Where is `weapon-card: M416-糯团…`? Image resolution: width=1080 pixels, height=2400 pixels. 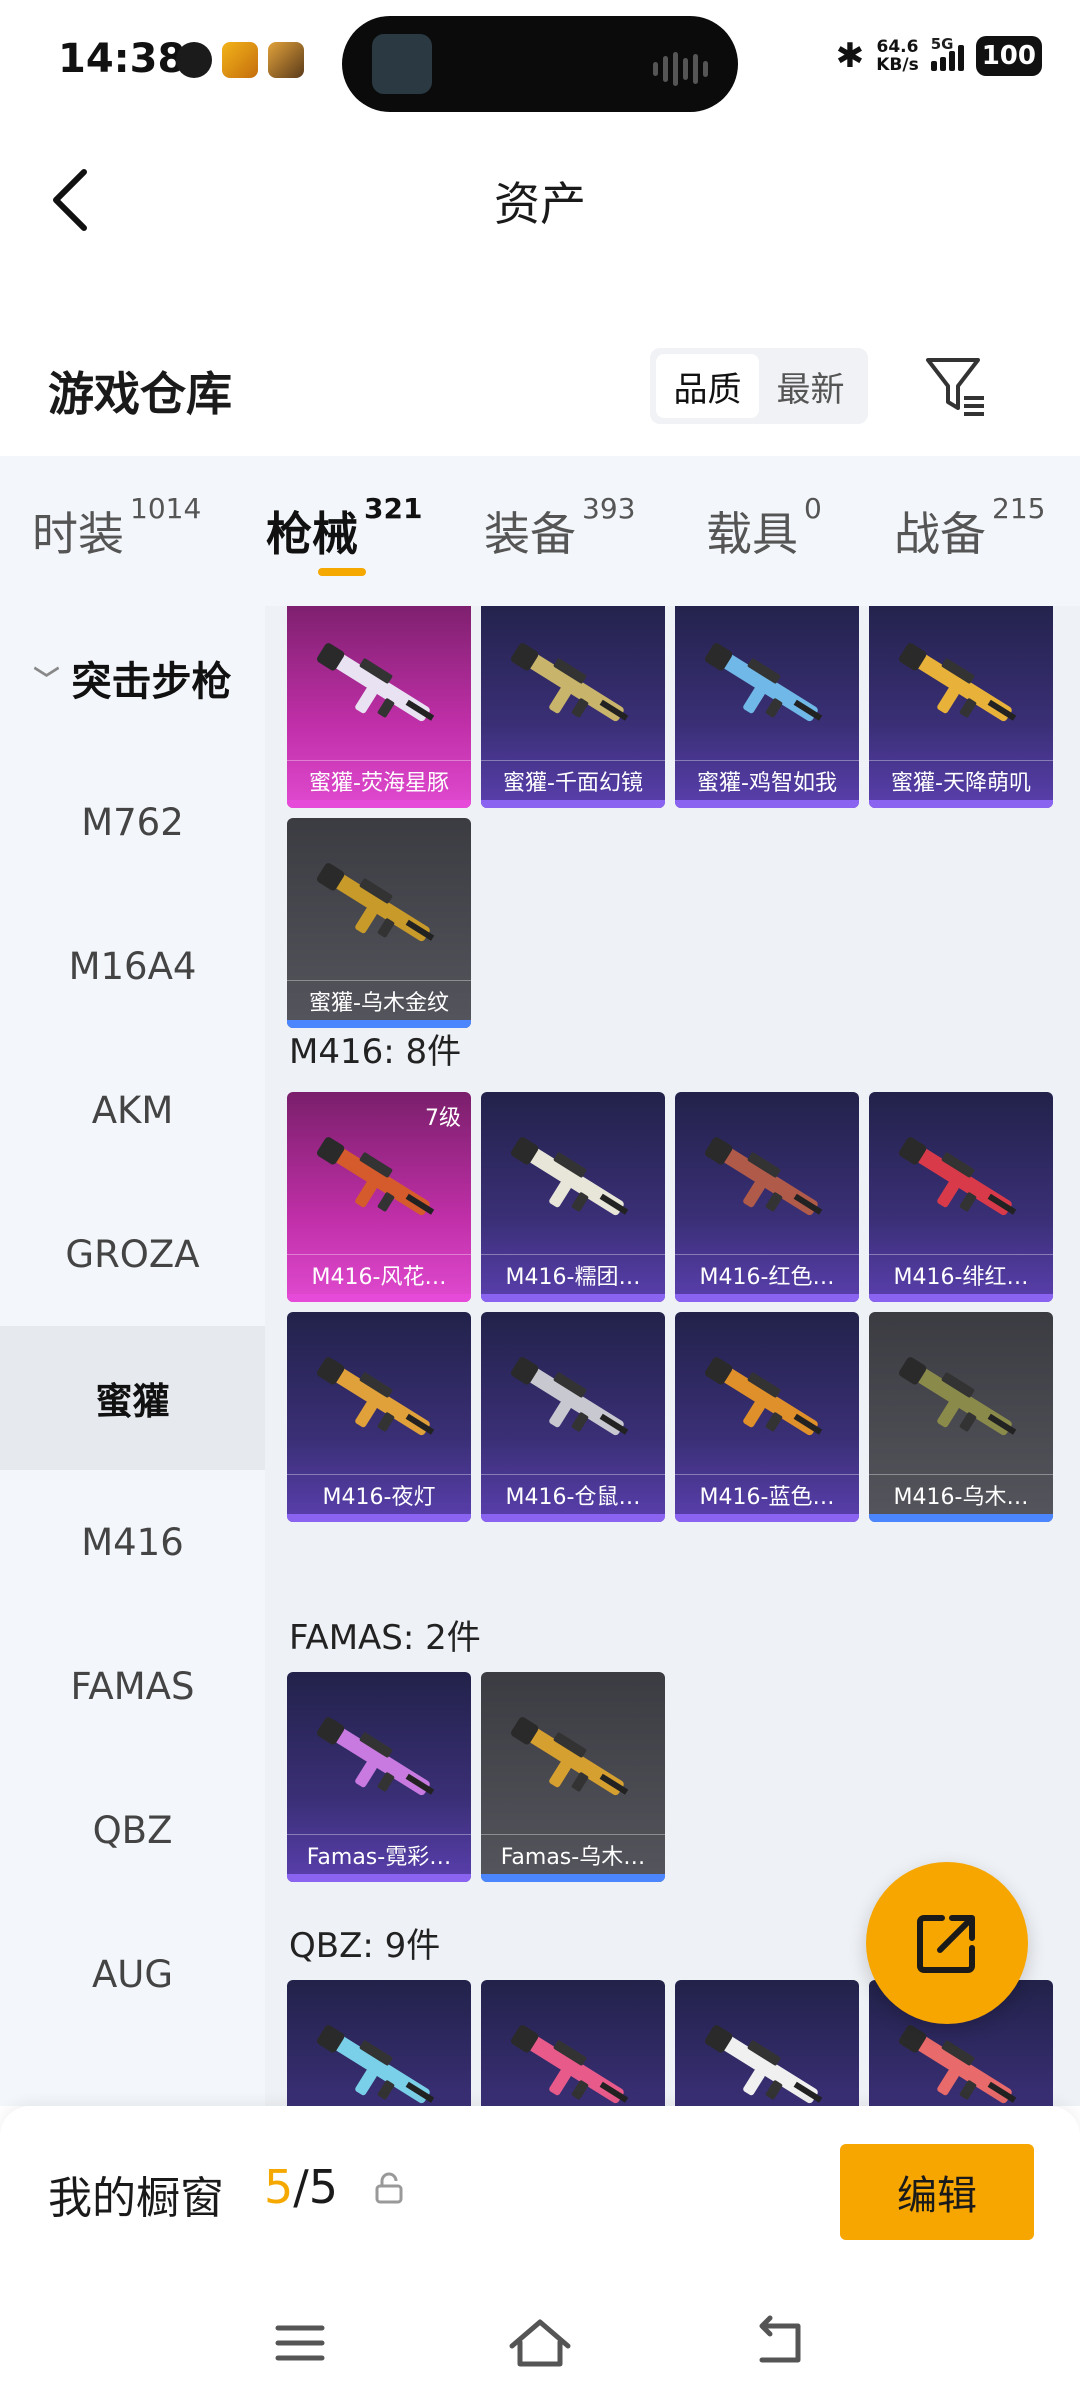
weapon-card: M416-糯团… is located at coordinates (573, 1197).